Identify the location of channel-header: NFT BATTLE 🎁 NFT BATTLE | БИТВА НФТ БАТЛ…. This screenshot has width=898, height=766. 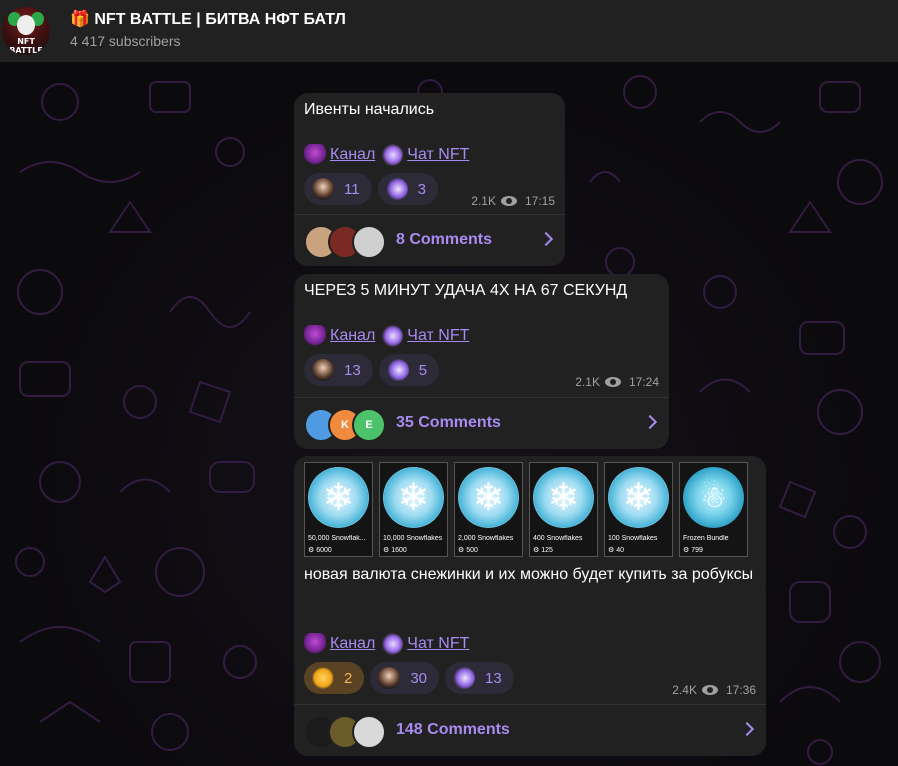
(449, 31).